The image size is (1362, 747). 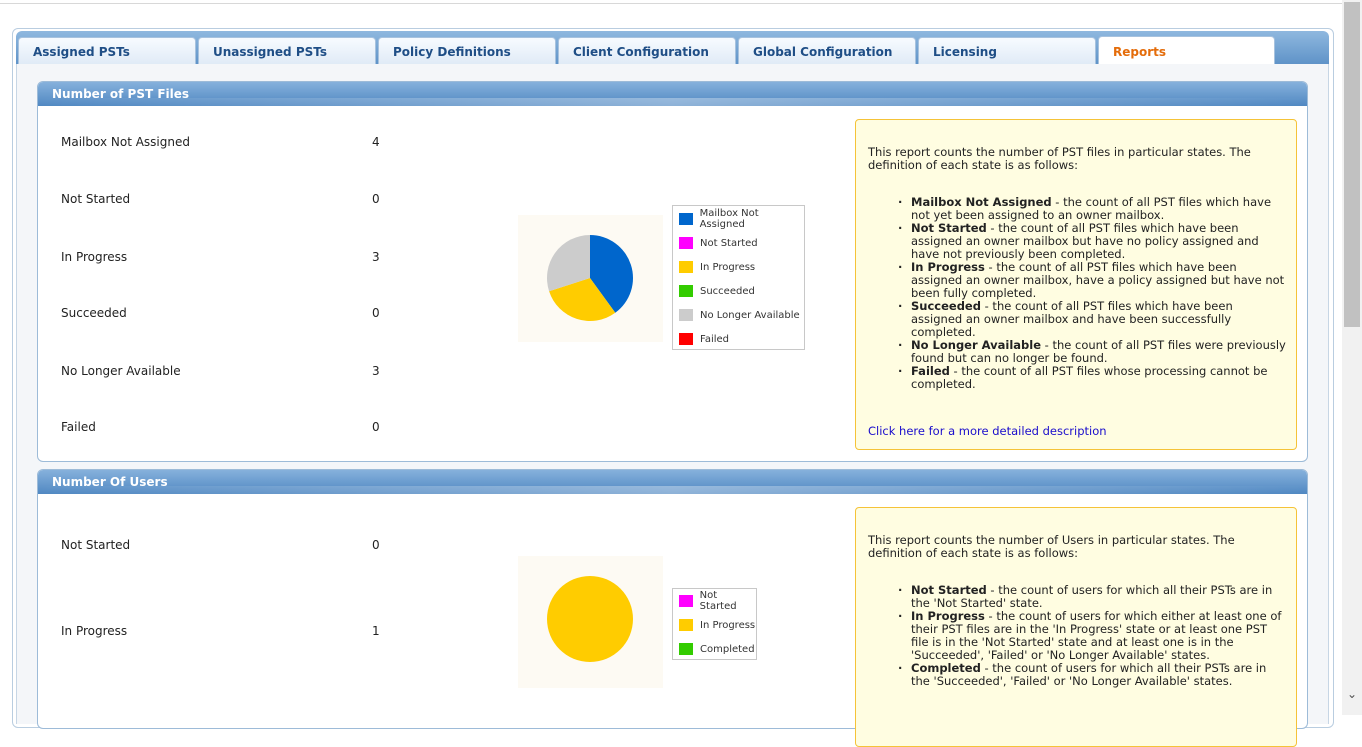 I want to click on stat-value-failed: 0, so click(x=376, y=427).